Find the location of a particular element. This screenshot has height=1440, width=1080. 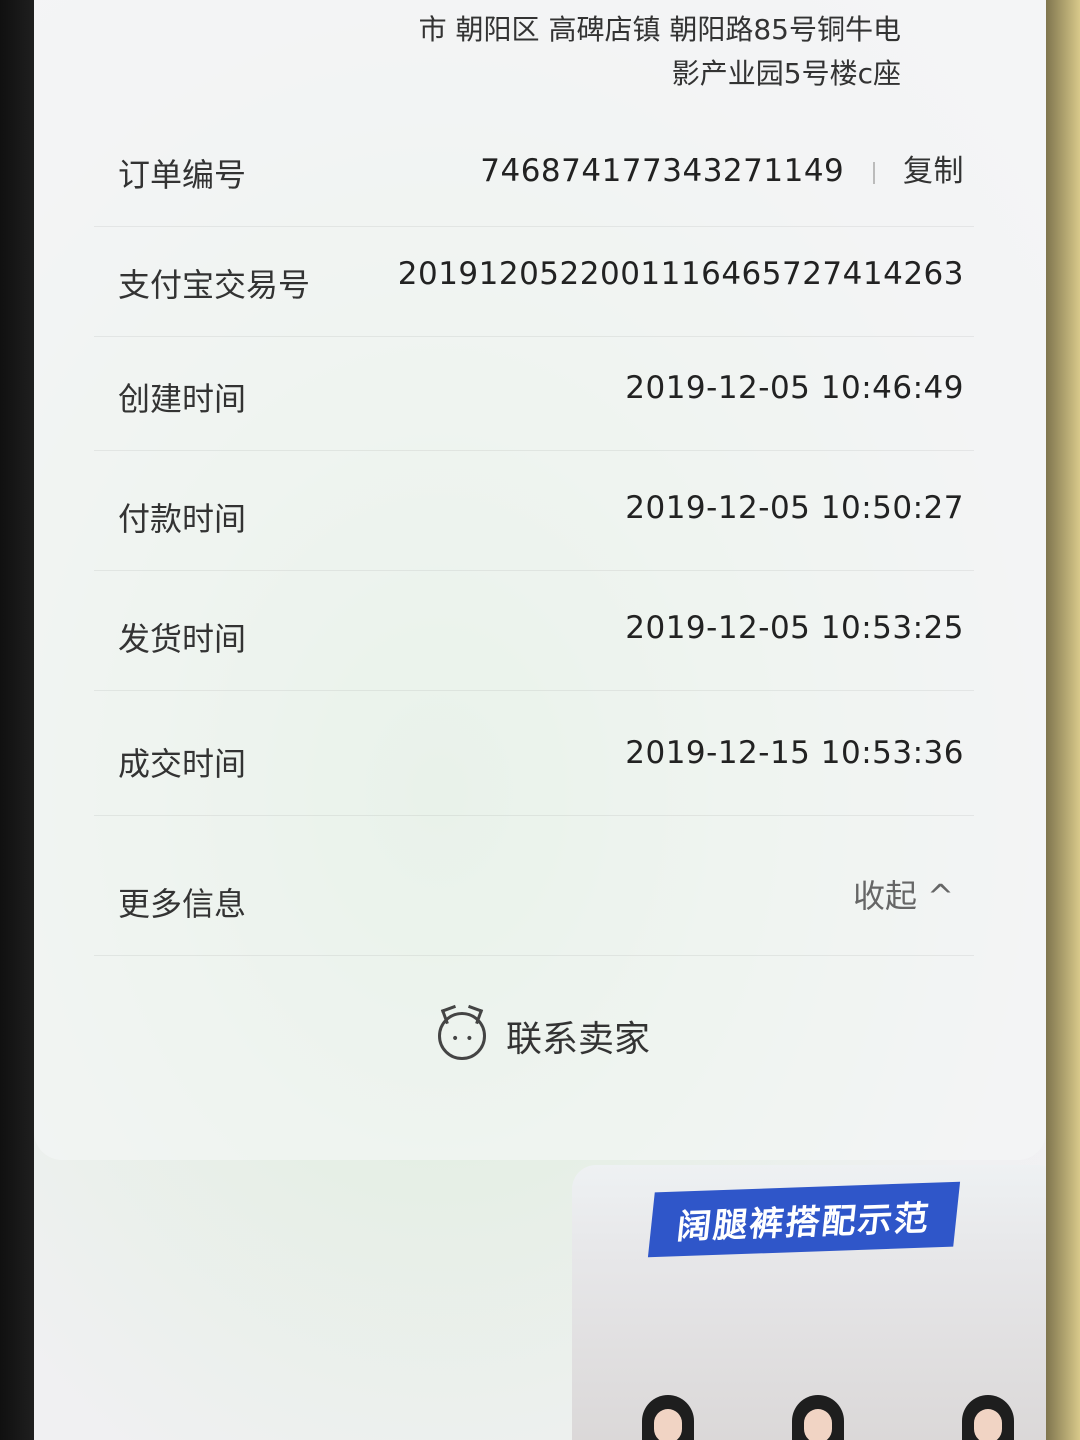

row-paid-time: 付款时间 2019-12-05 10:50:27 is located at coordinates (534, 515).